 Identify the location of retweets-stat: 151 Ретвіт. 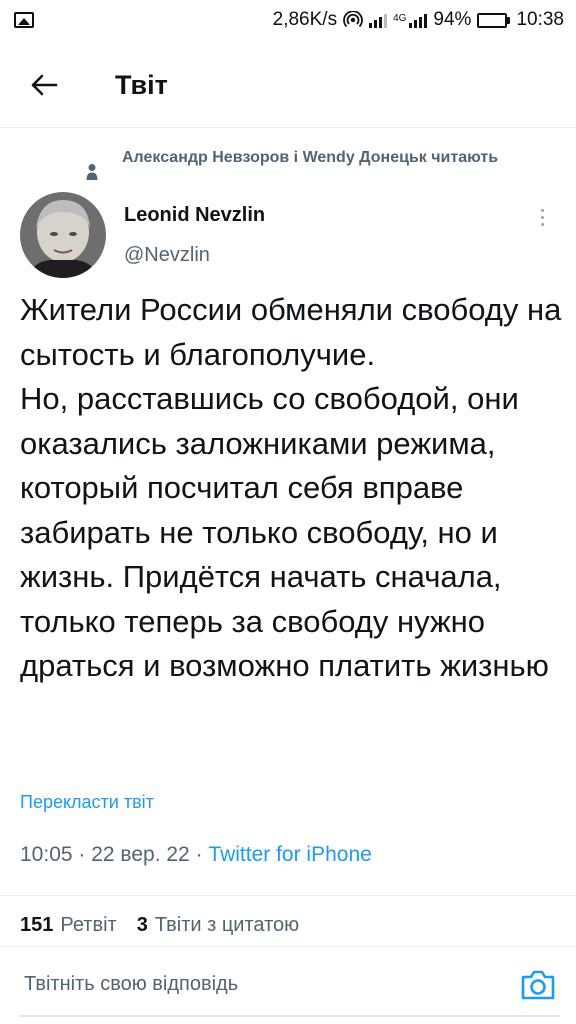
(68, 925).